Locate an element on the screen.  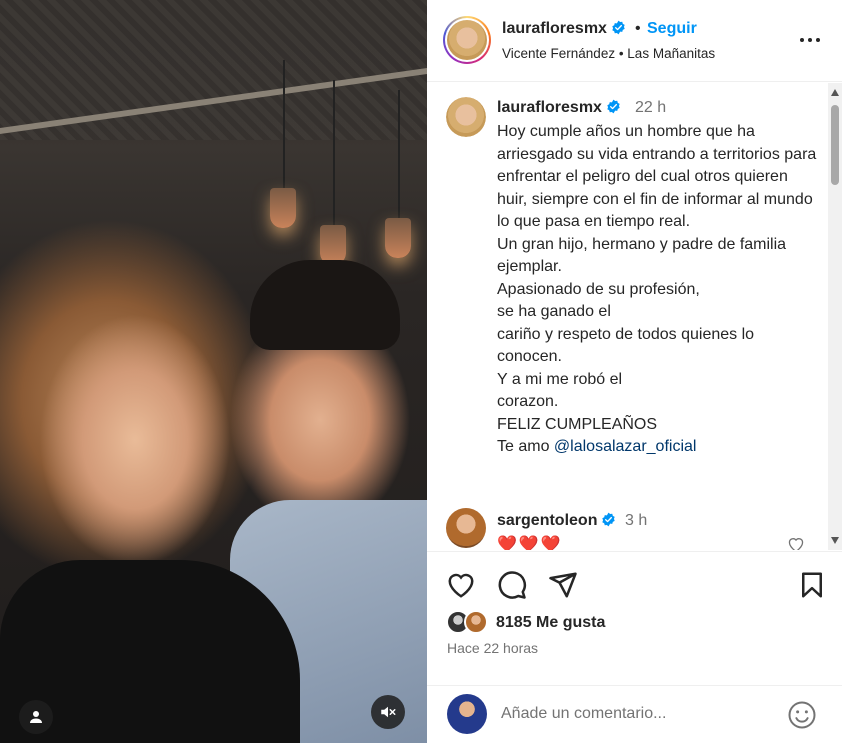
caption-avatar is located at coordinates (466, 117).